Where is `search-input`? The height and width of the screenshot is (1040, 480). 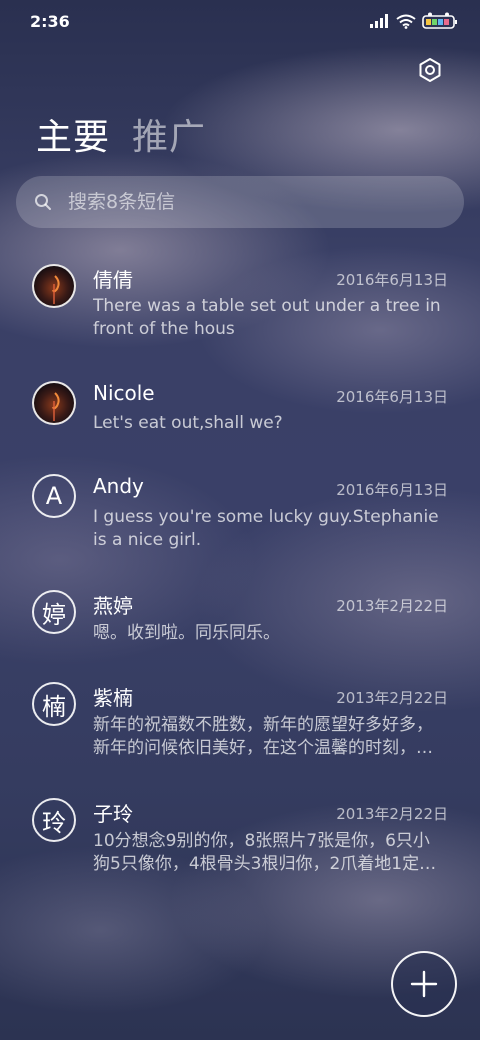
search-input is located at coordinates (248, 202).